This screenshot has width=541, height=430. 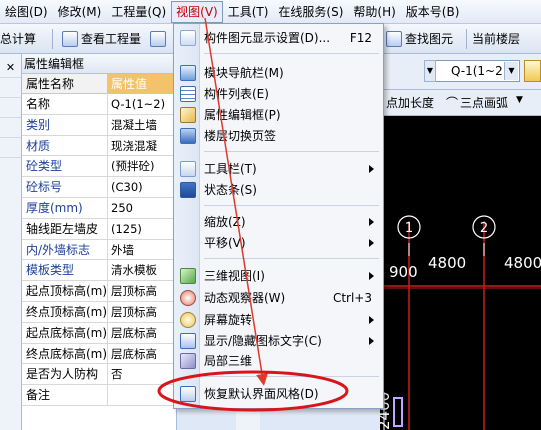 What do you see at coordinates (197, 12) in the screenshot?
I see `menu-view: 视图(V)` at bounding box center [197, 12].